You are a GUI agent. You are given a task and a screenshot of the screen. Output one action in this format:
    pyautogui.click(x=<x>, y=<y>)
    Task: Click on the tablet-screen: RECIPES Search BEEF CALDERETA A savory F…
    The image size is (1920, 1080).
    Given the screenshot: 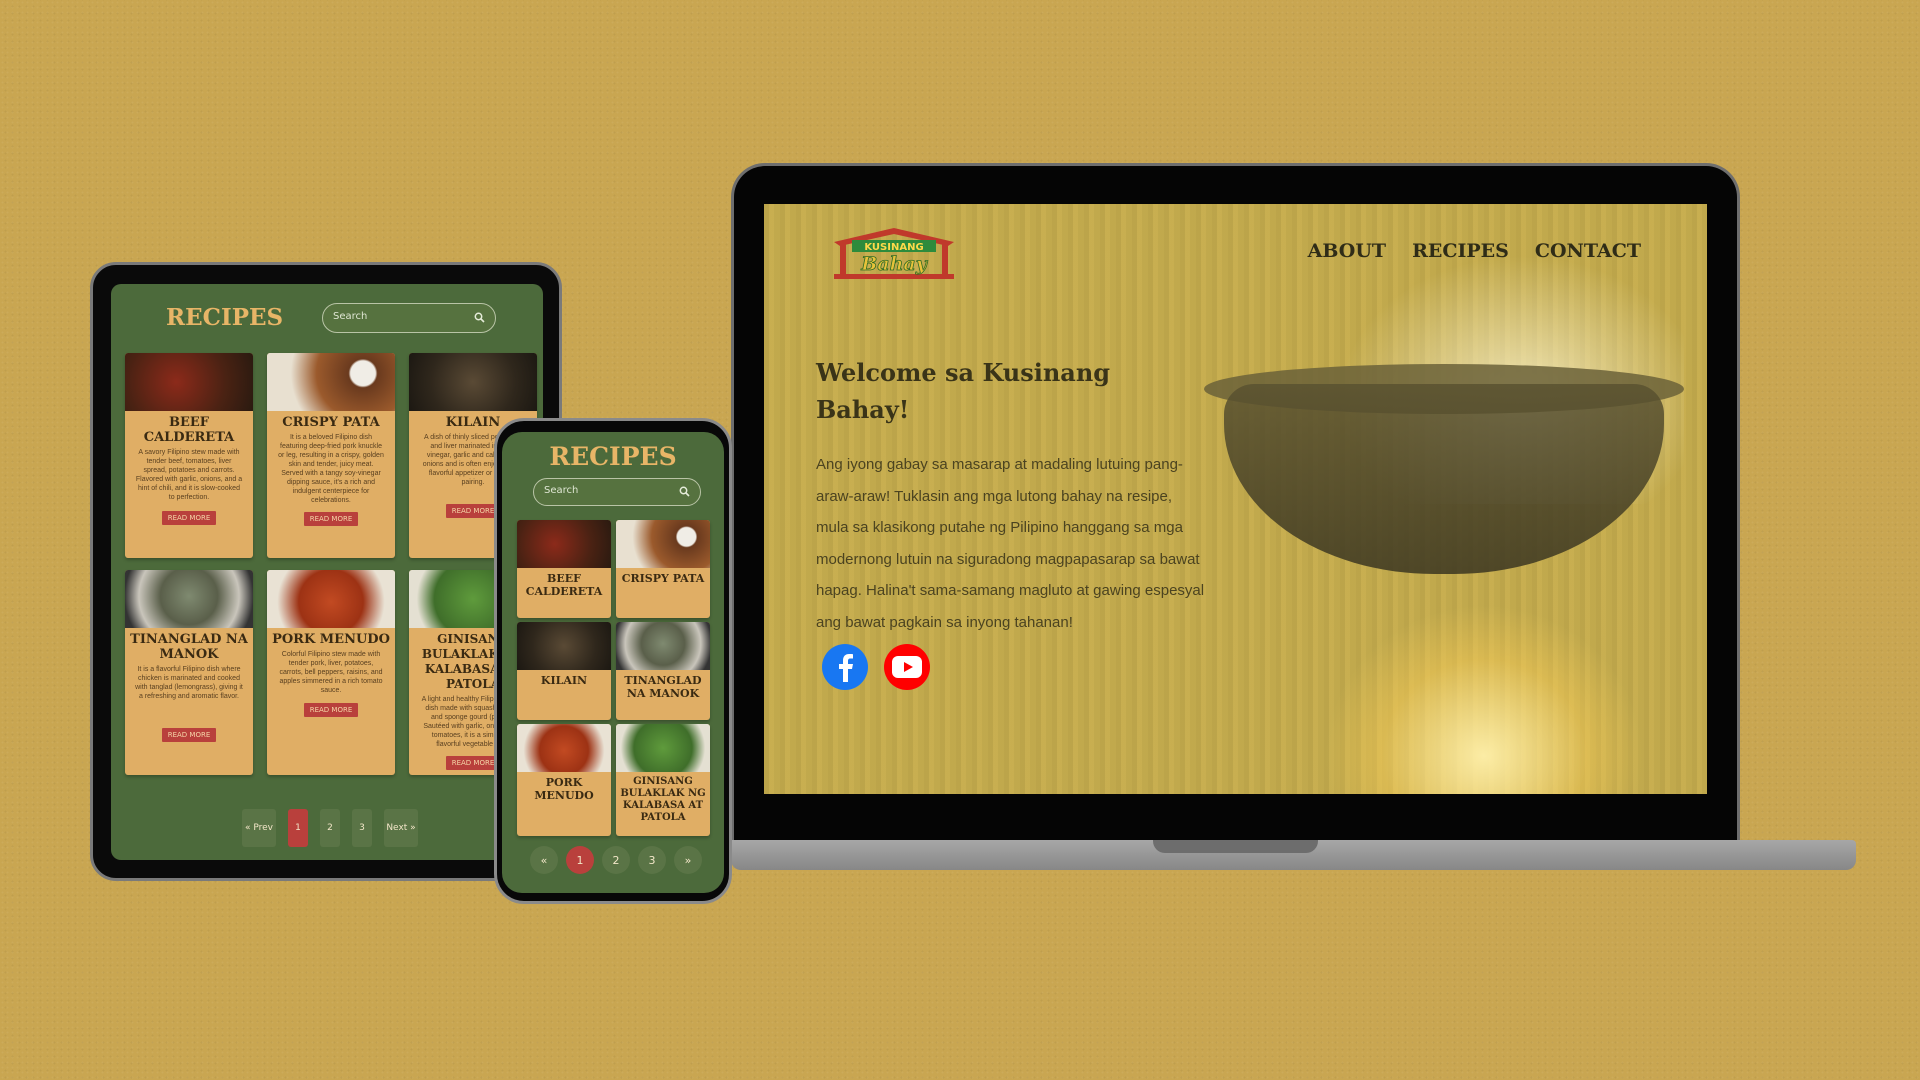 What is the action you would take?
    pyautogui.click(x=327, y=572)
    